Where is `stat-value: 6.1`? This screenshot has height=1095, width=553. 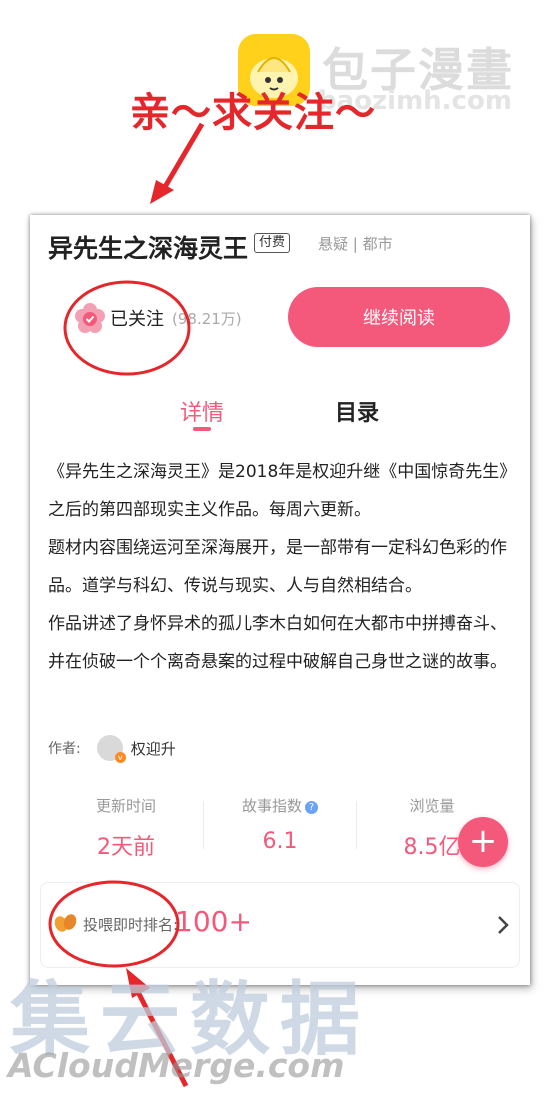 stat-value: 6.1 is located at coordinates (280, 841).